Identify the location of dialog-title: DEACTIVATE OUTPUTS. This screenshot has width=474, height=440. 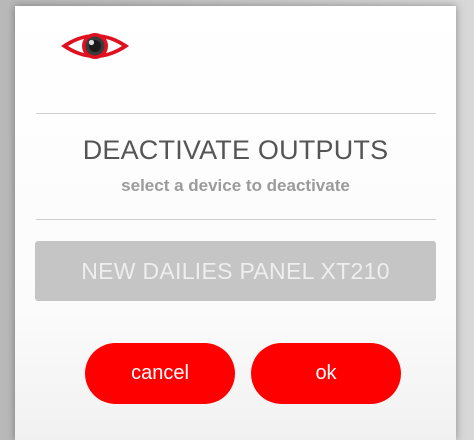
(235, 150).